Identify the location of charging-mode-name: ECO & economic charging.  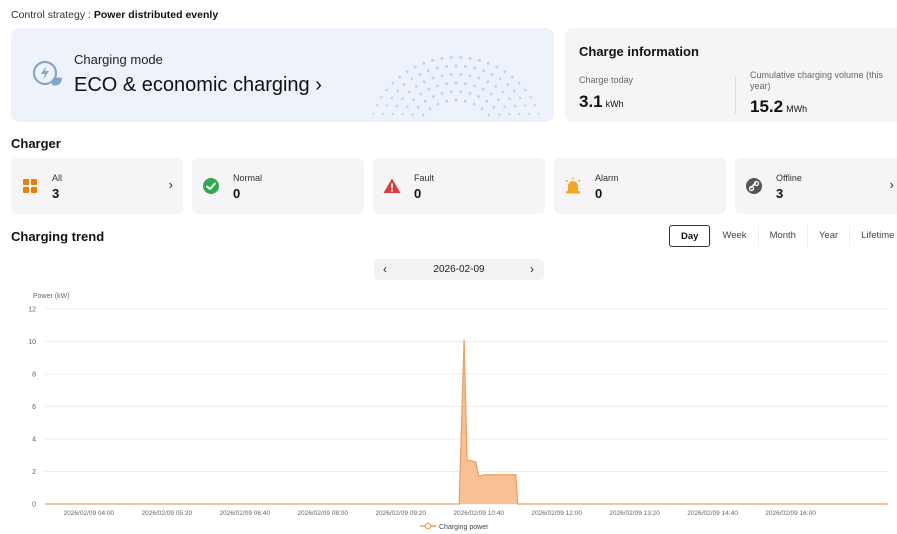
(192, 85).